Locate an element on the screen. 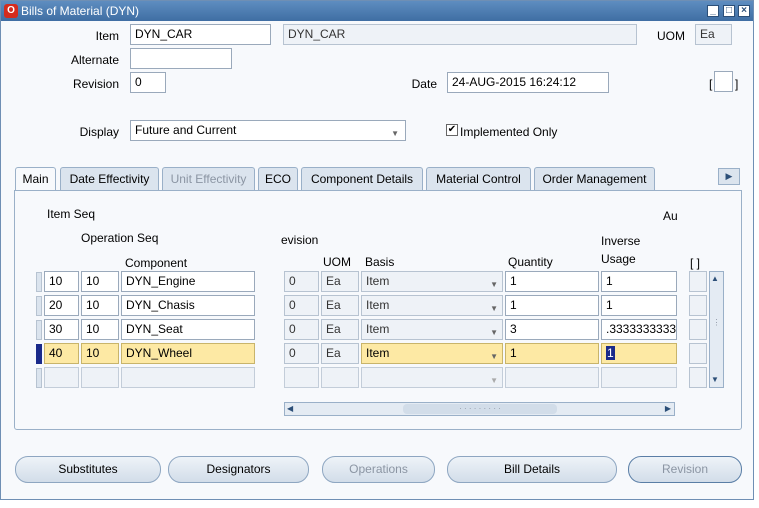  tab-eco: ECO is located at coordinates (278, 179).